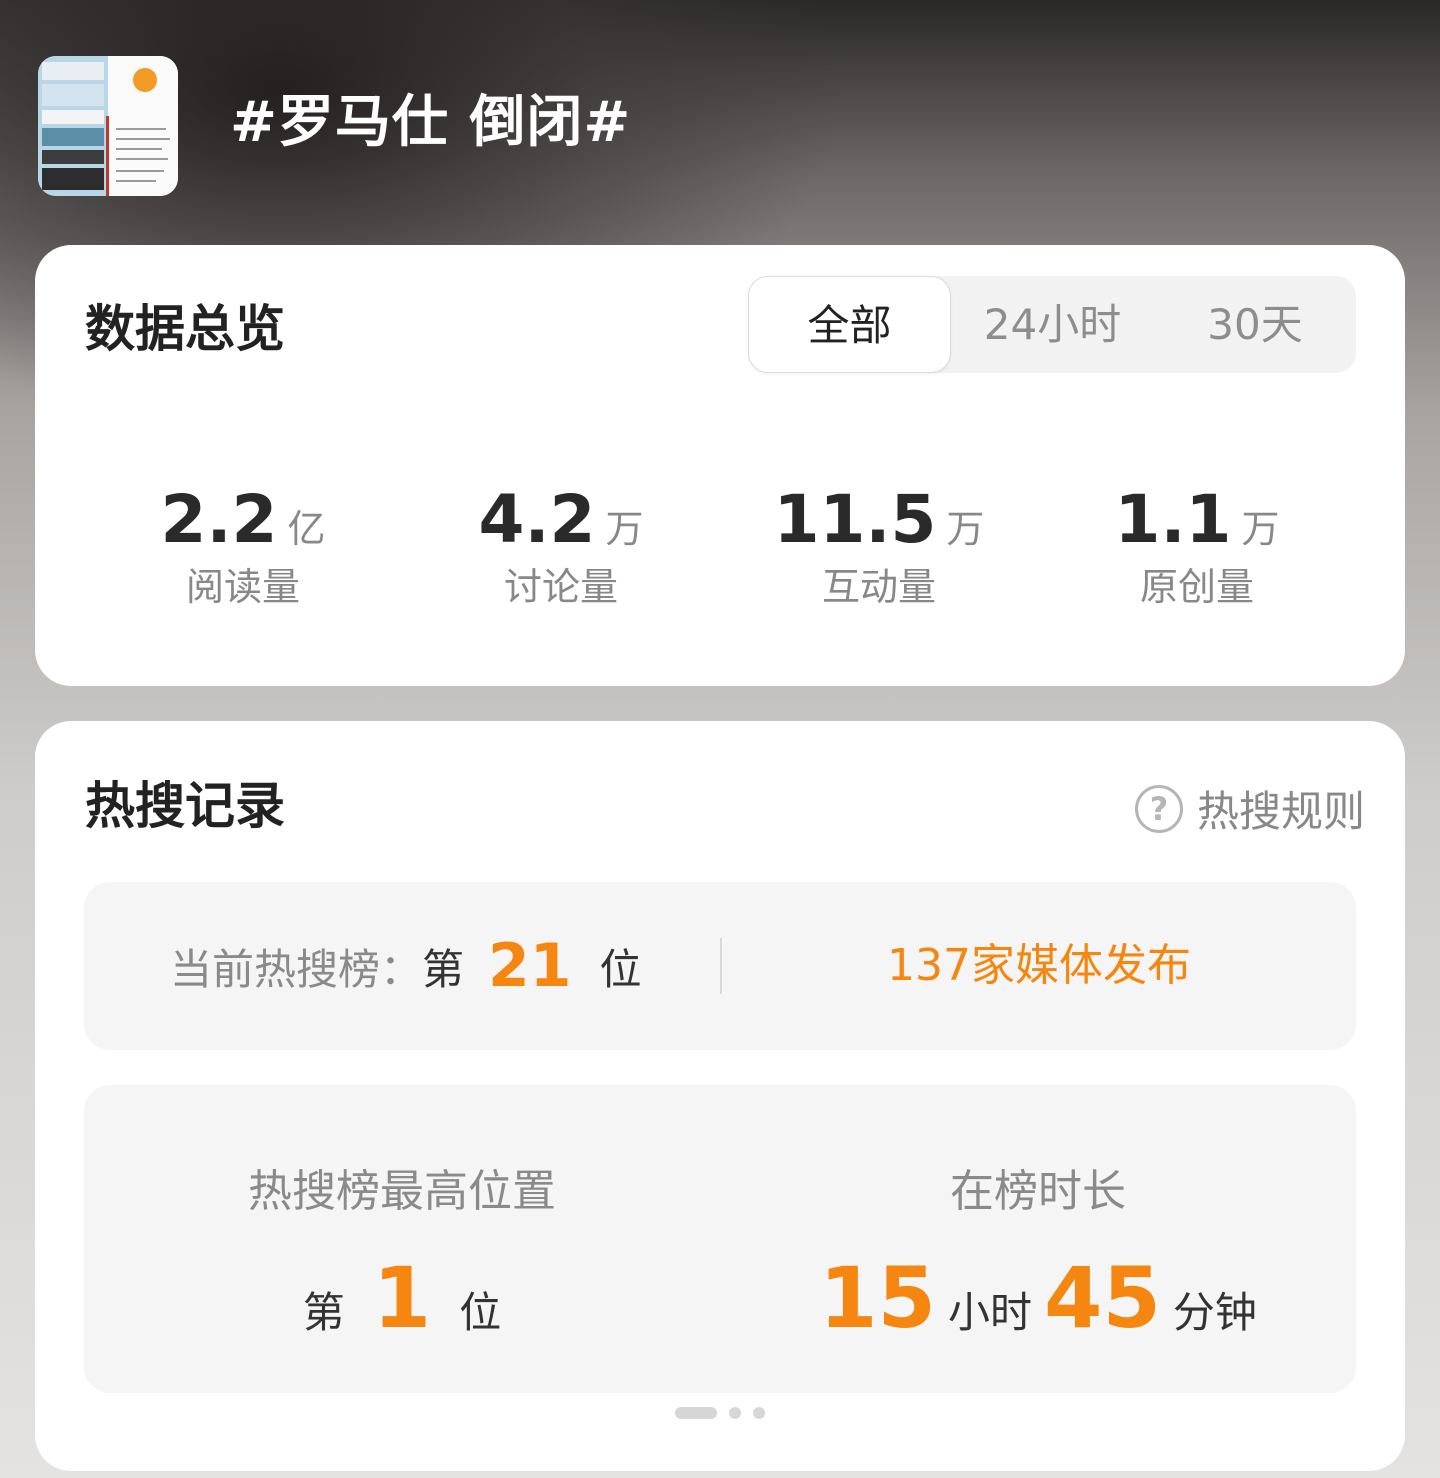 The image size is (1440, 1478). Describe the element at coordinates (185, 329) in the screenshot. I see `overview-title: 数据总览` at that location.